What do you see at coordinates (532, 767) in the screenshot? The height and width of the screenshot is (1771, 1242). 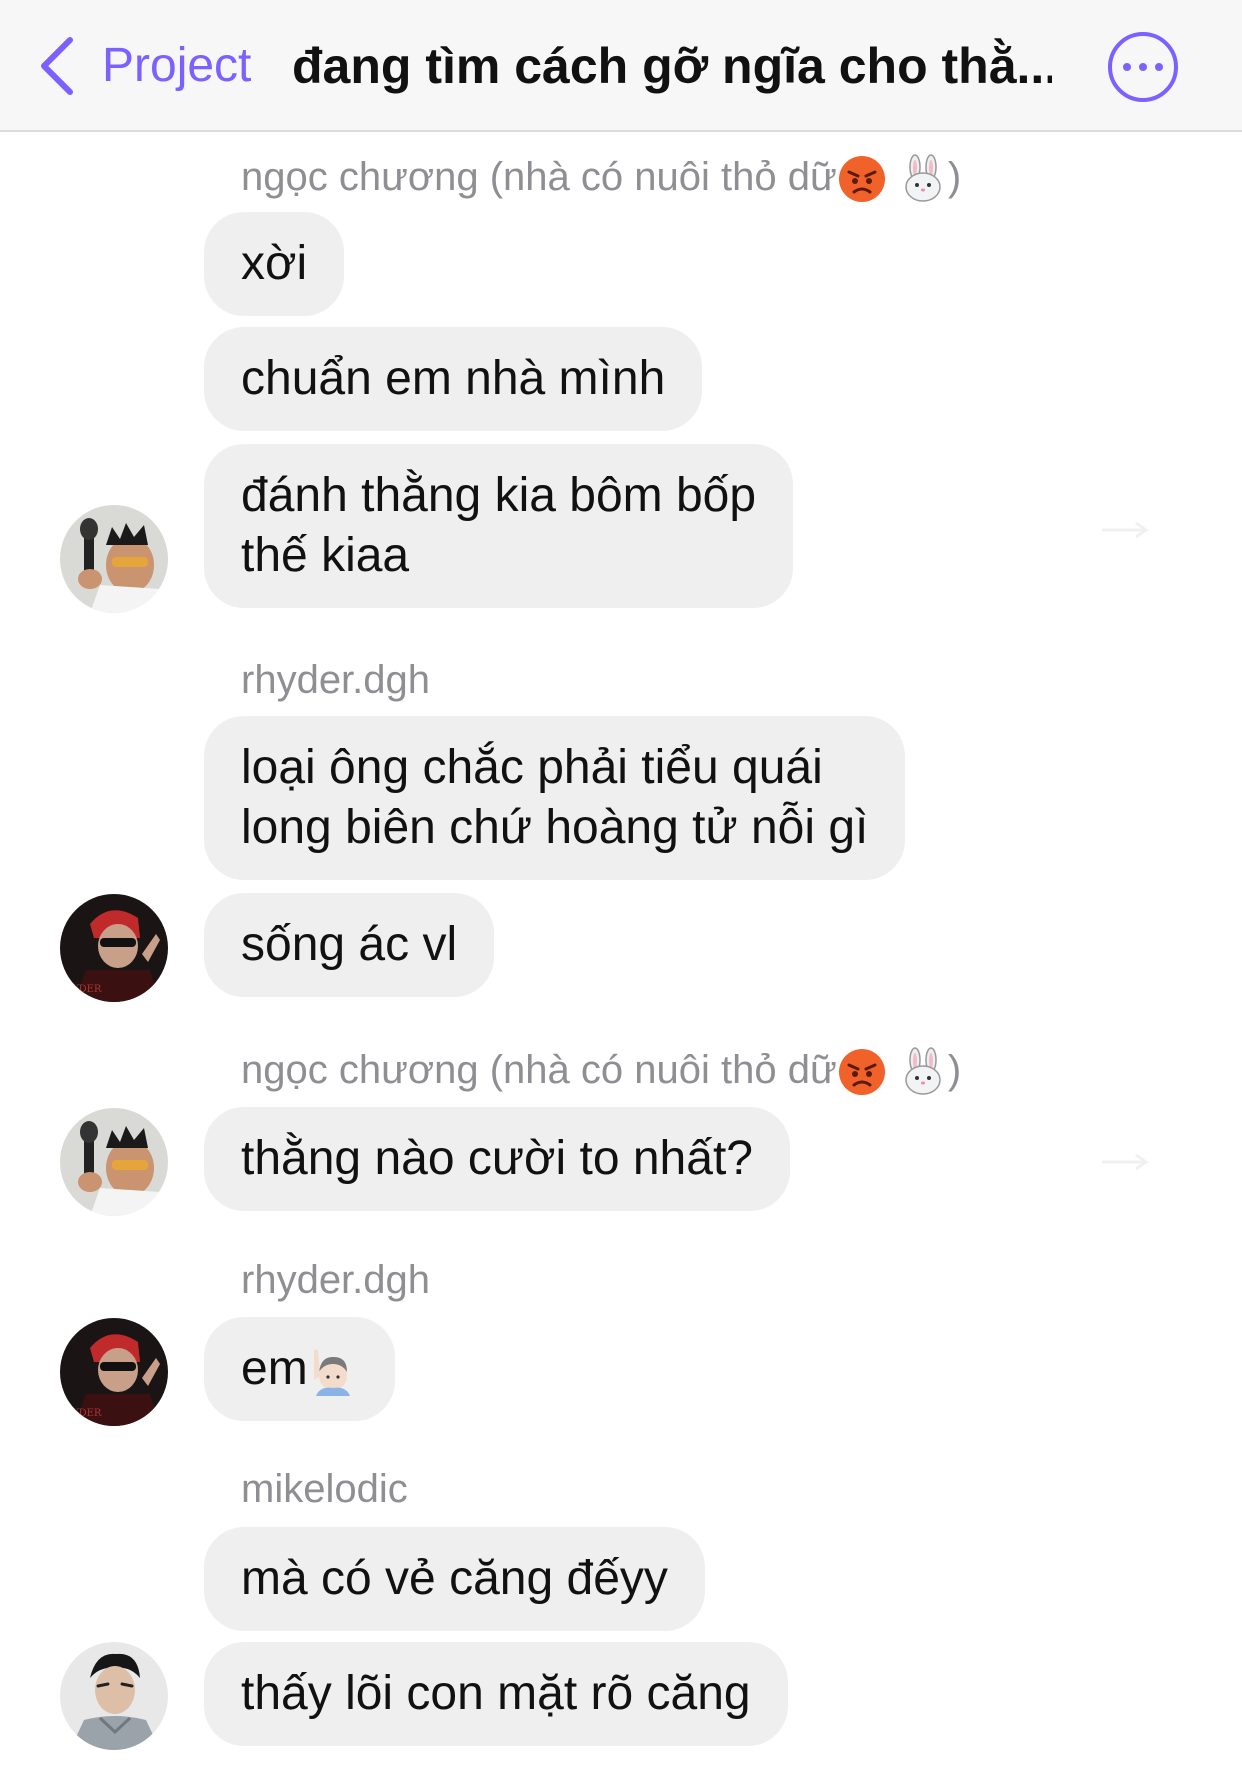 I see `message-text-line: loại ông chắc phải tiểu quái` at bounding box center [532, 767].